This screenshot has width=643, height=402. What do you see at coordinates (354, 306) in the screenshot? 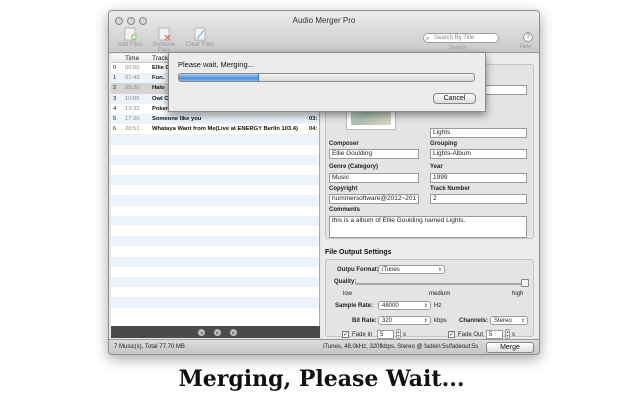
I see `sample-rate-label: Sample Rate:` at bounding box center [354, 306].